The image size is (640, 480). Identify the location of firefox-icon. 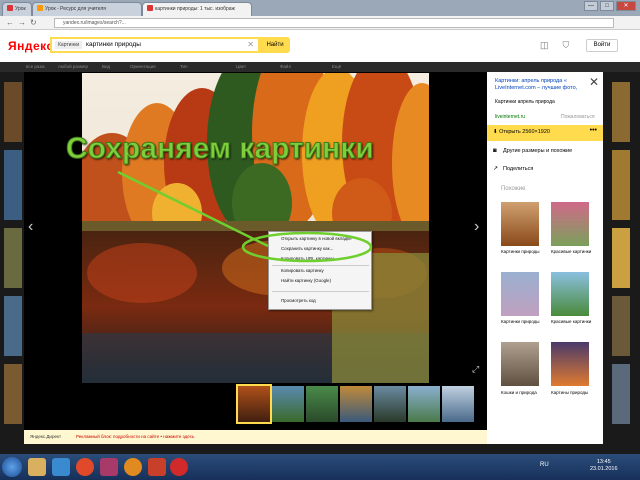
(133, 467).